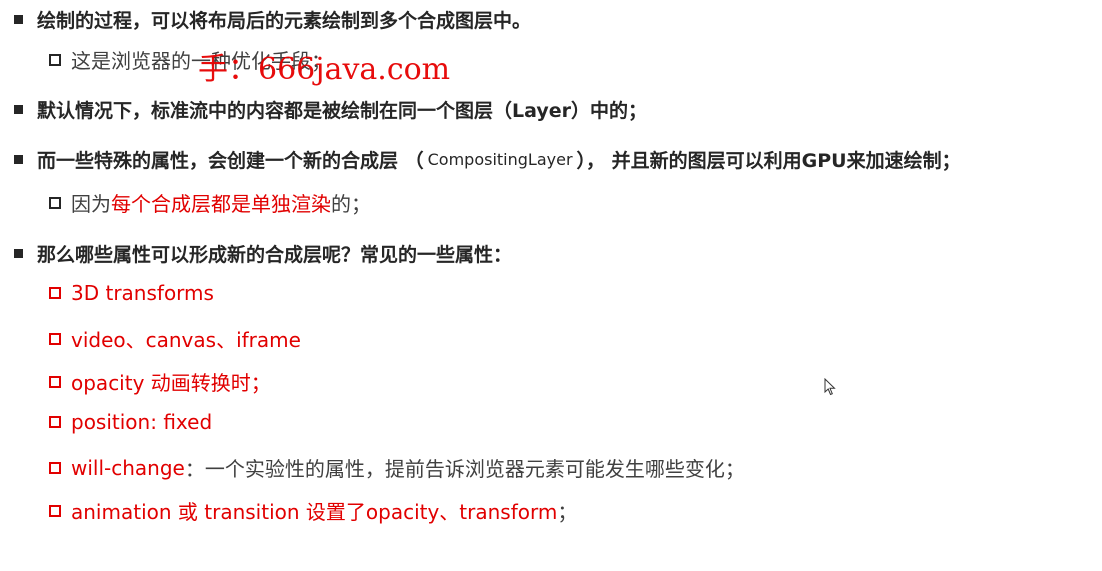 The image size is (1102, 571). What do you see at coordinates (284, 21) in the screenshot?
I see `bullet-text: 绘制的过程，可以将布局后的元素绘制到多个合成图层中。` at bounding box center [284, 21].